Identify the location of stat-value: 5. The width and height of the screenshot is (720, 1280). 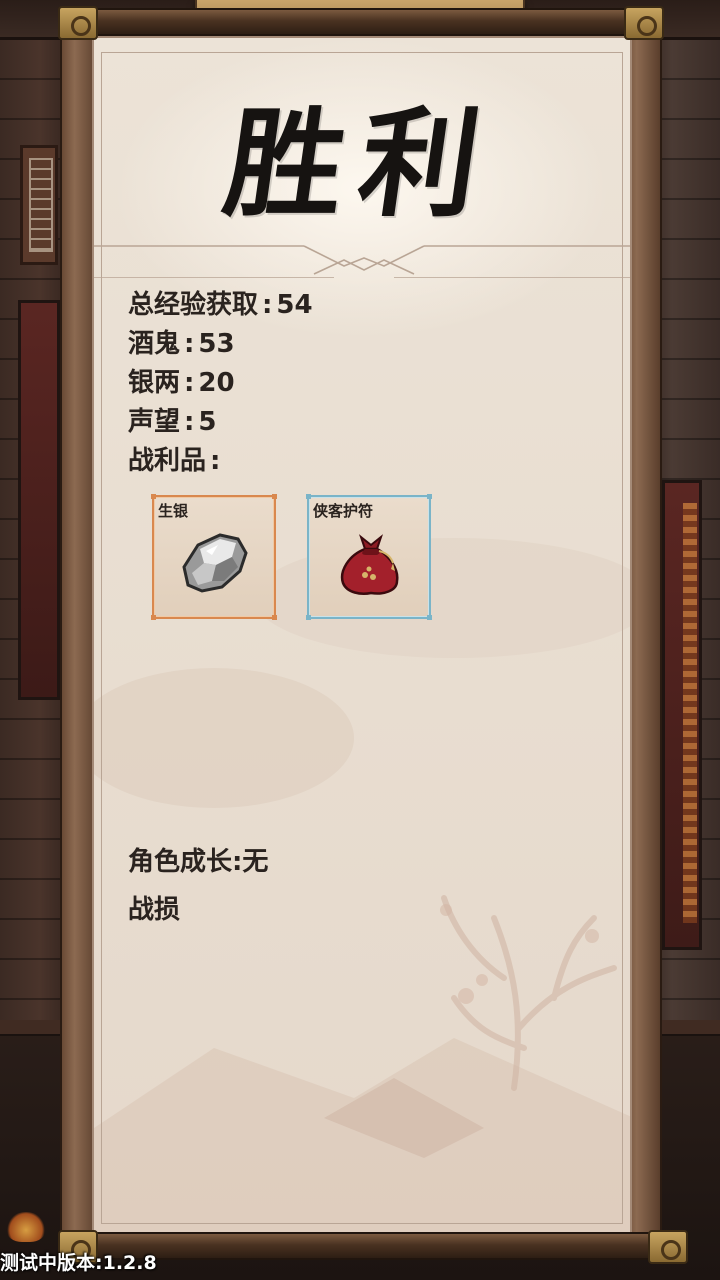
(207, 422).